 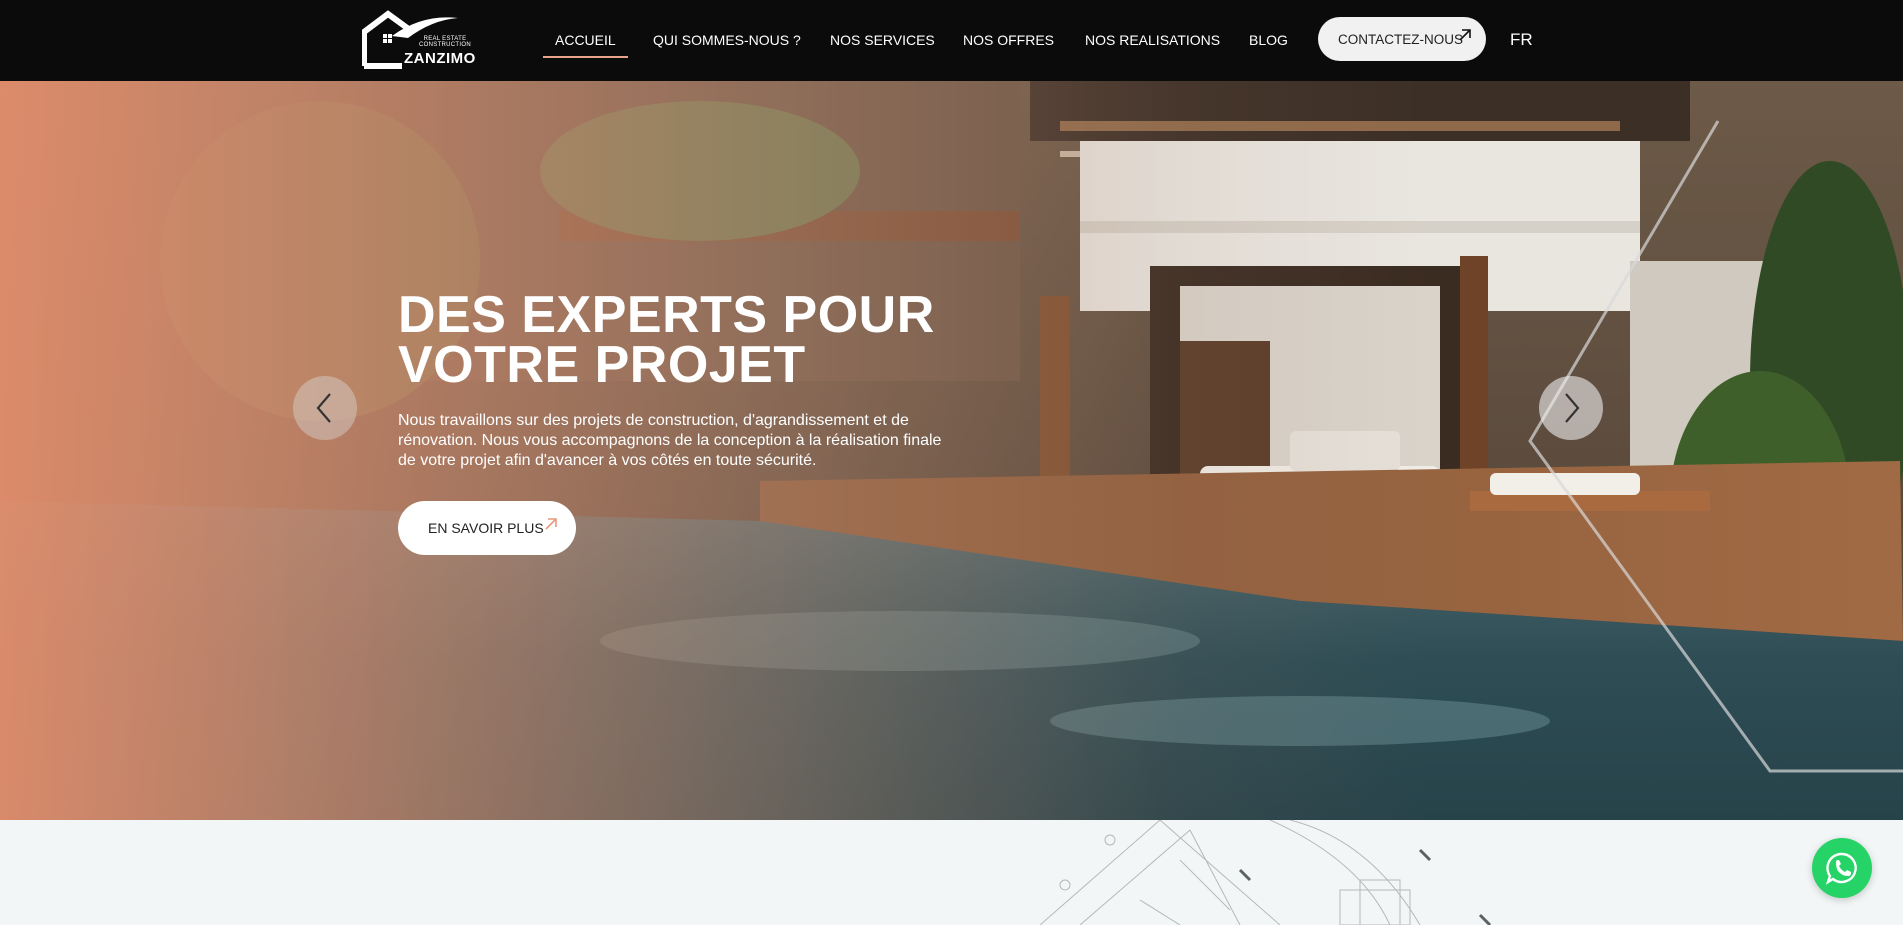 What do you see at coordinates (1521, 40) in the screenshot?
I see `language-switcher: FR` at bounding box center [1521, 40].